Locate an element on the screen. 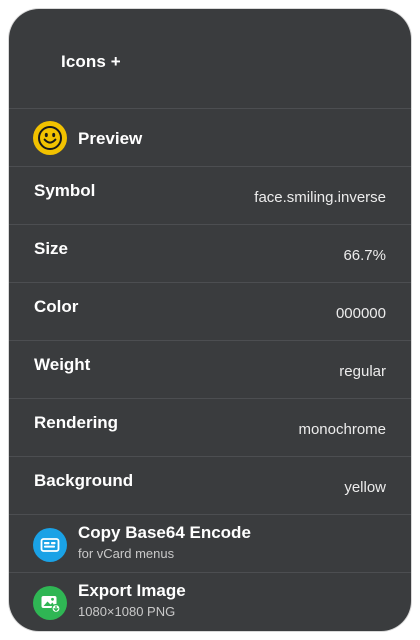  property-value: 66.7% is located at coordinates (364, 255).